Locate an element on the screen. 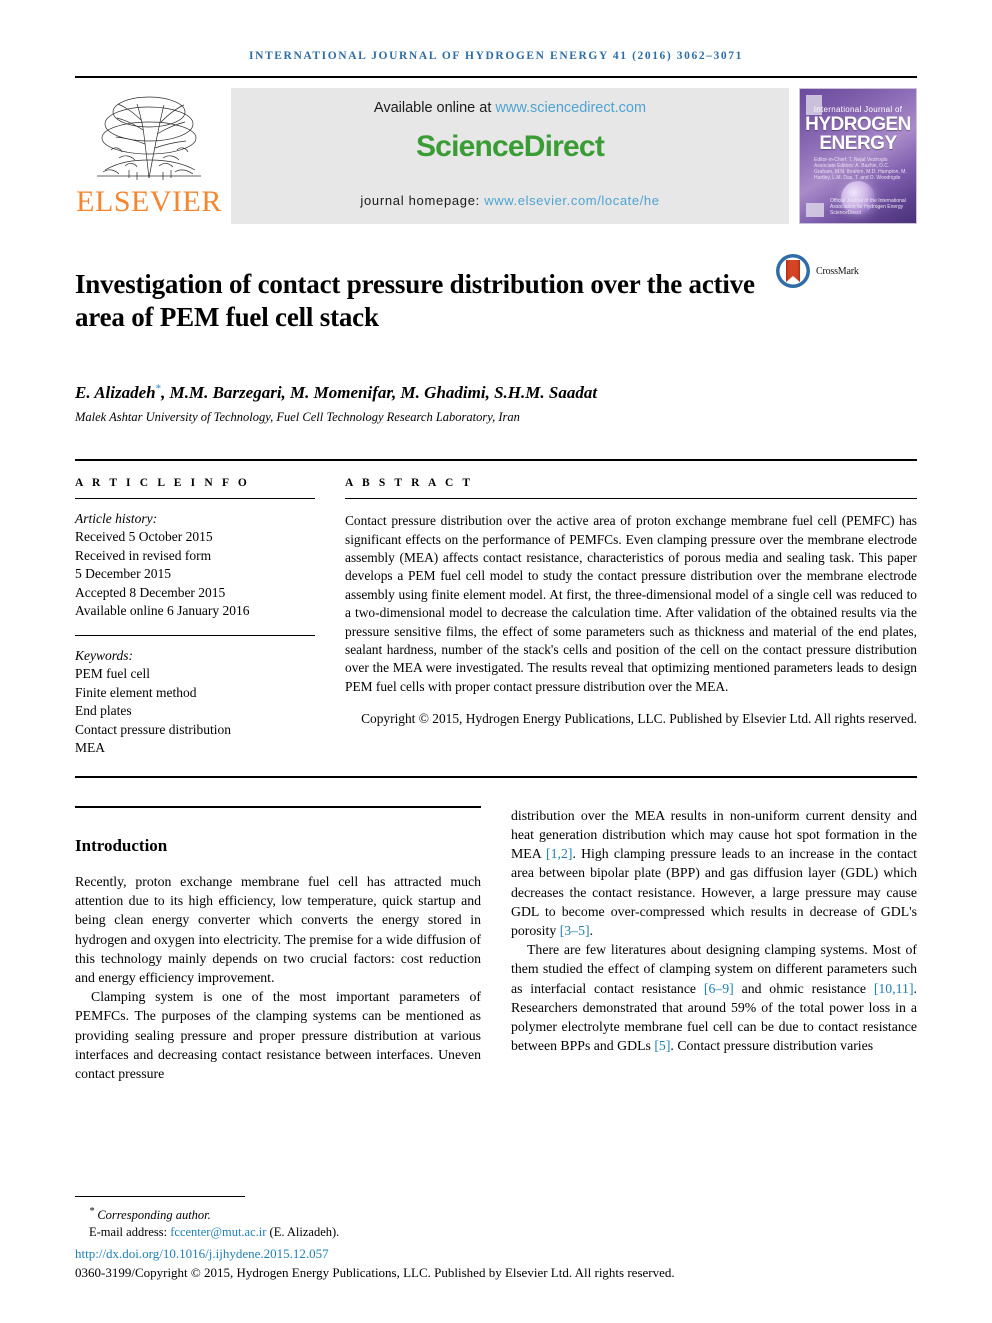 The height and width of the screenshot is (1323, 992). email-link: fccenter@mut.ac.ir is located at coordinates (218, 1232).